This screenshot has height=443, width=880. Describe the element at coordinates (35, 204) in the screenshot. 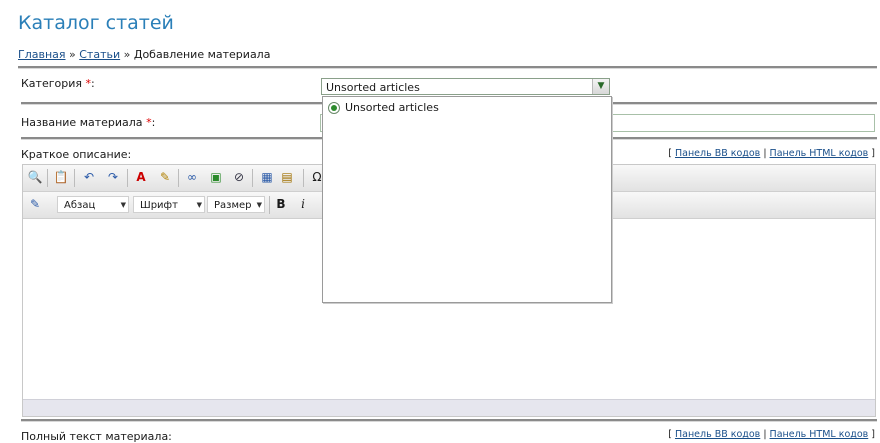

I see `source-edit-icon: ✎` at that location.